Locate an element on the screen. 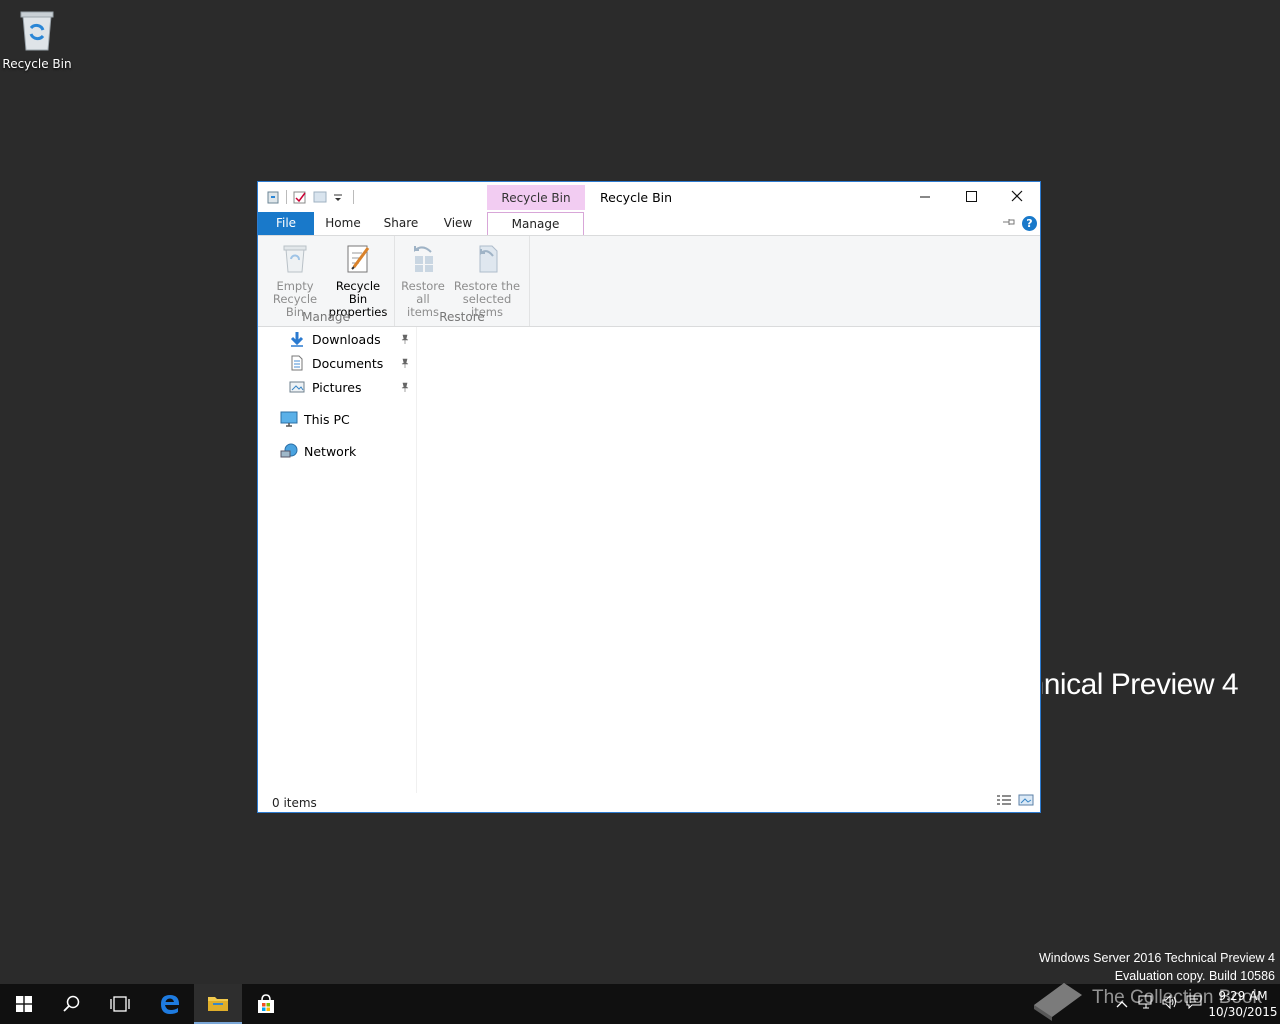  nav-label-this-pc: This PC is located at coordinates (327, 419).